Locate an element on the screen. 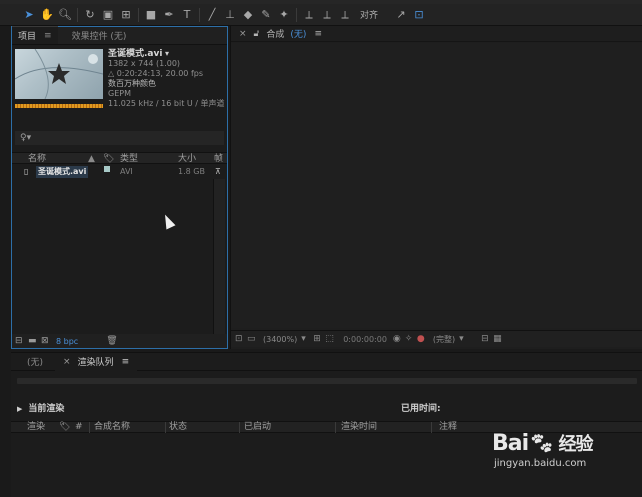 The image size is (642, 497). eraser-tool-icon: ◆ is located at coordinates (248, 15).